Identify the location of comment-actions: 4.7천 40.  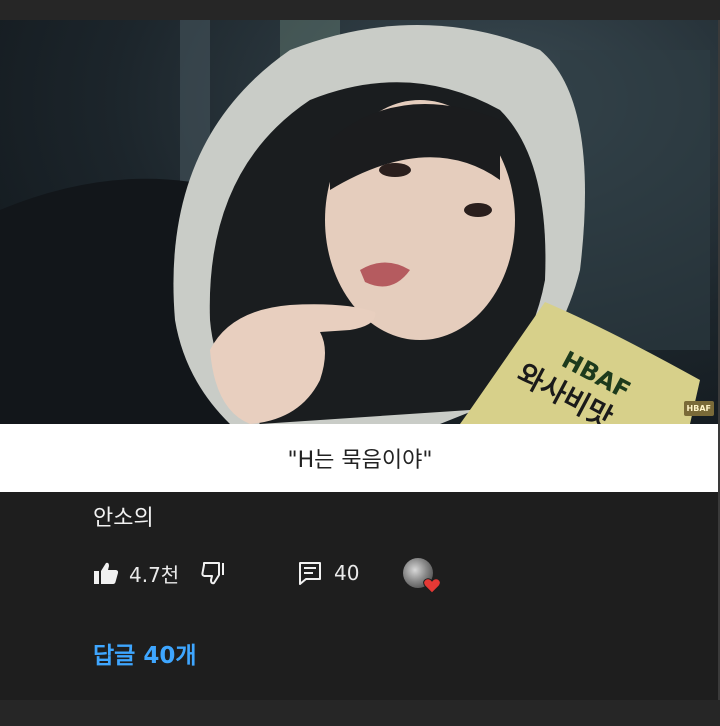
(373, 575).